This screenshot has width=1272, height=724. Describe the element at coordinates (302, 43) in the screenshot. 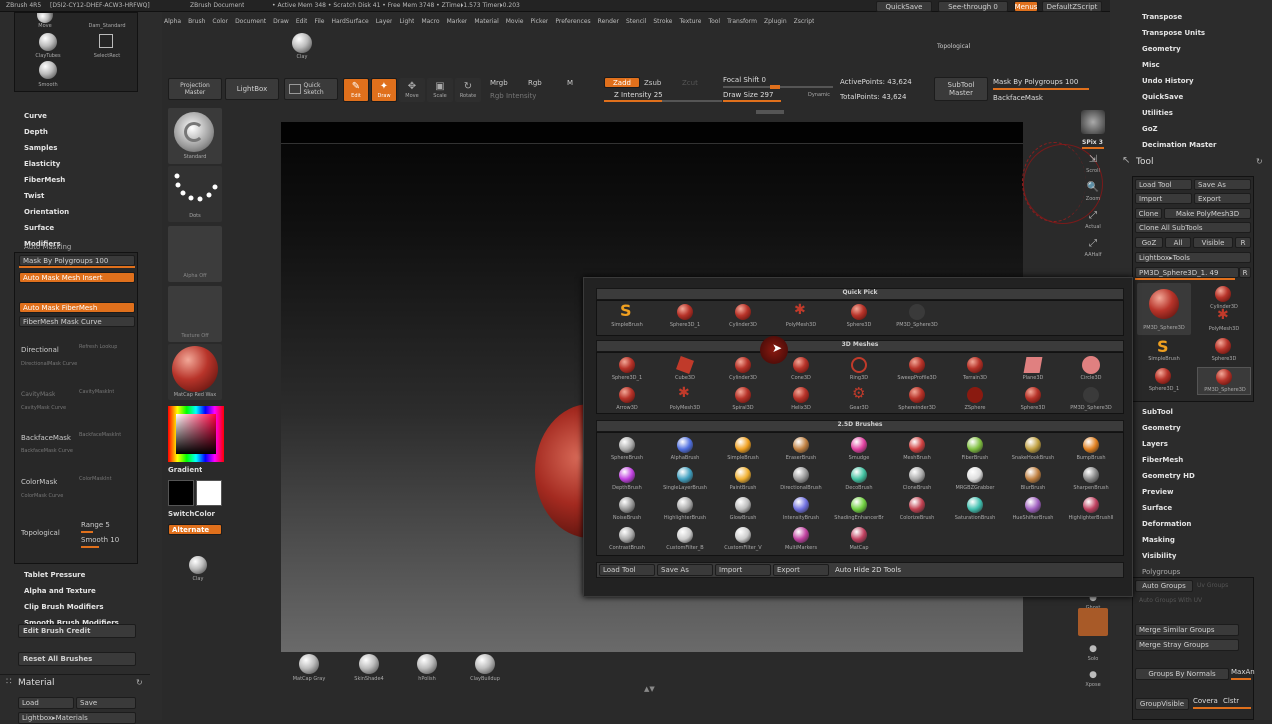

I see `clay-brush-thumb` at that location.